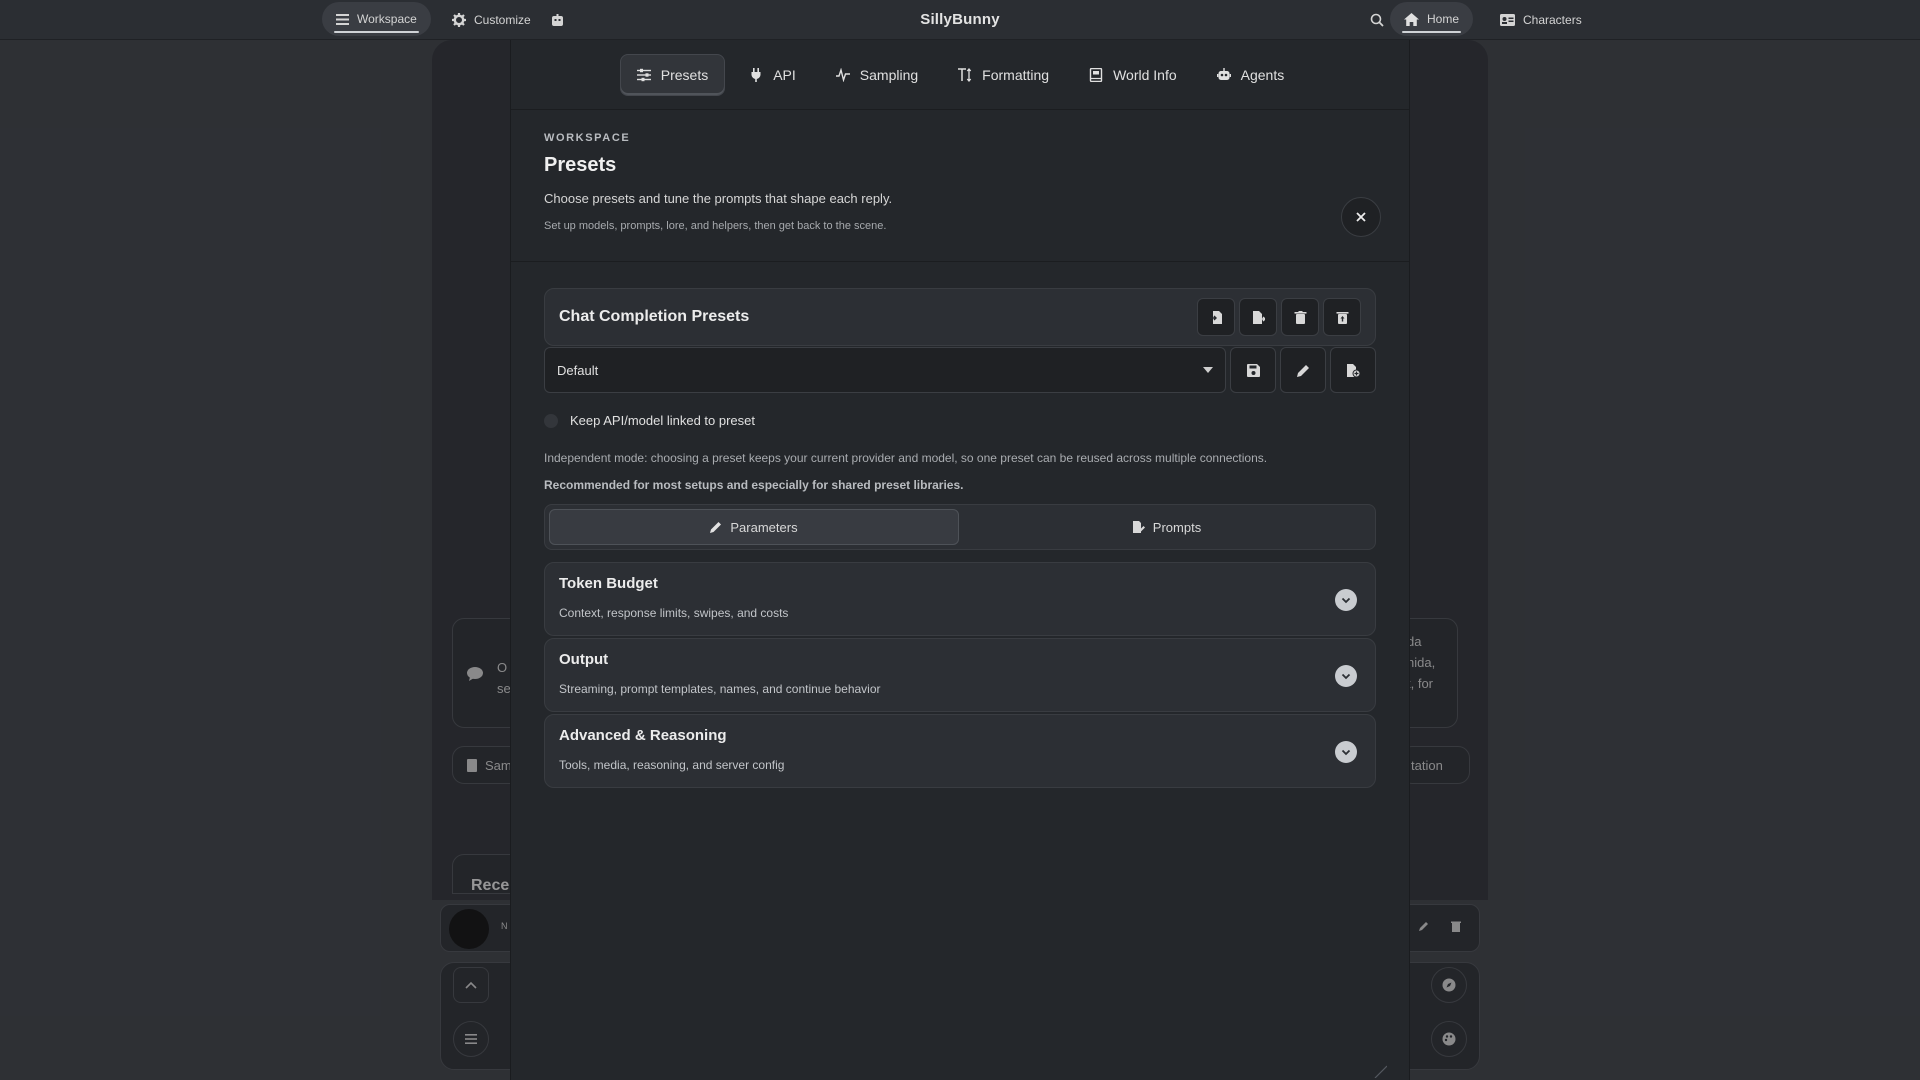 This screenshot has height=1080, width=1920. I want to click on close-icon, so click(1361, 217).